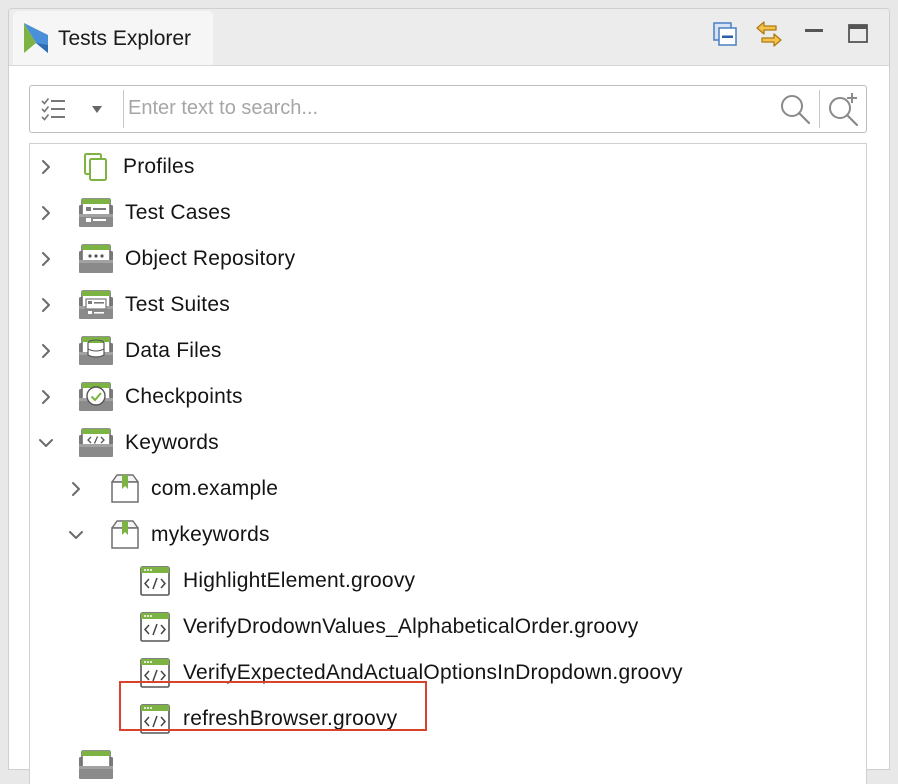  Describe the element at coordinates (96, 351) in the screenshot. I see `data-files-folder-icon` at that location.